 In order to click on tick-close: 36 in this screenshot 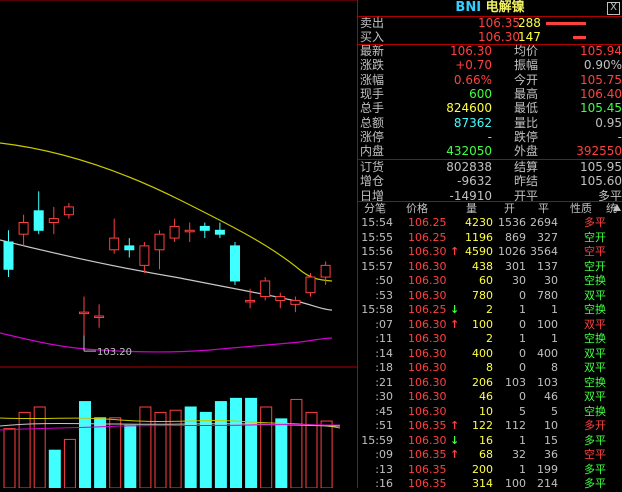, I will do `click(551, 454)`.